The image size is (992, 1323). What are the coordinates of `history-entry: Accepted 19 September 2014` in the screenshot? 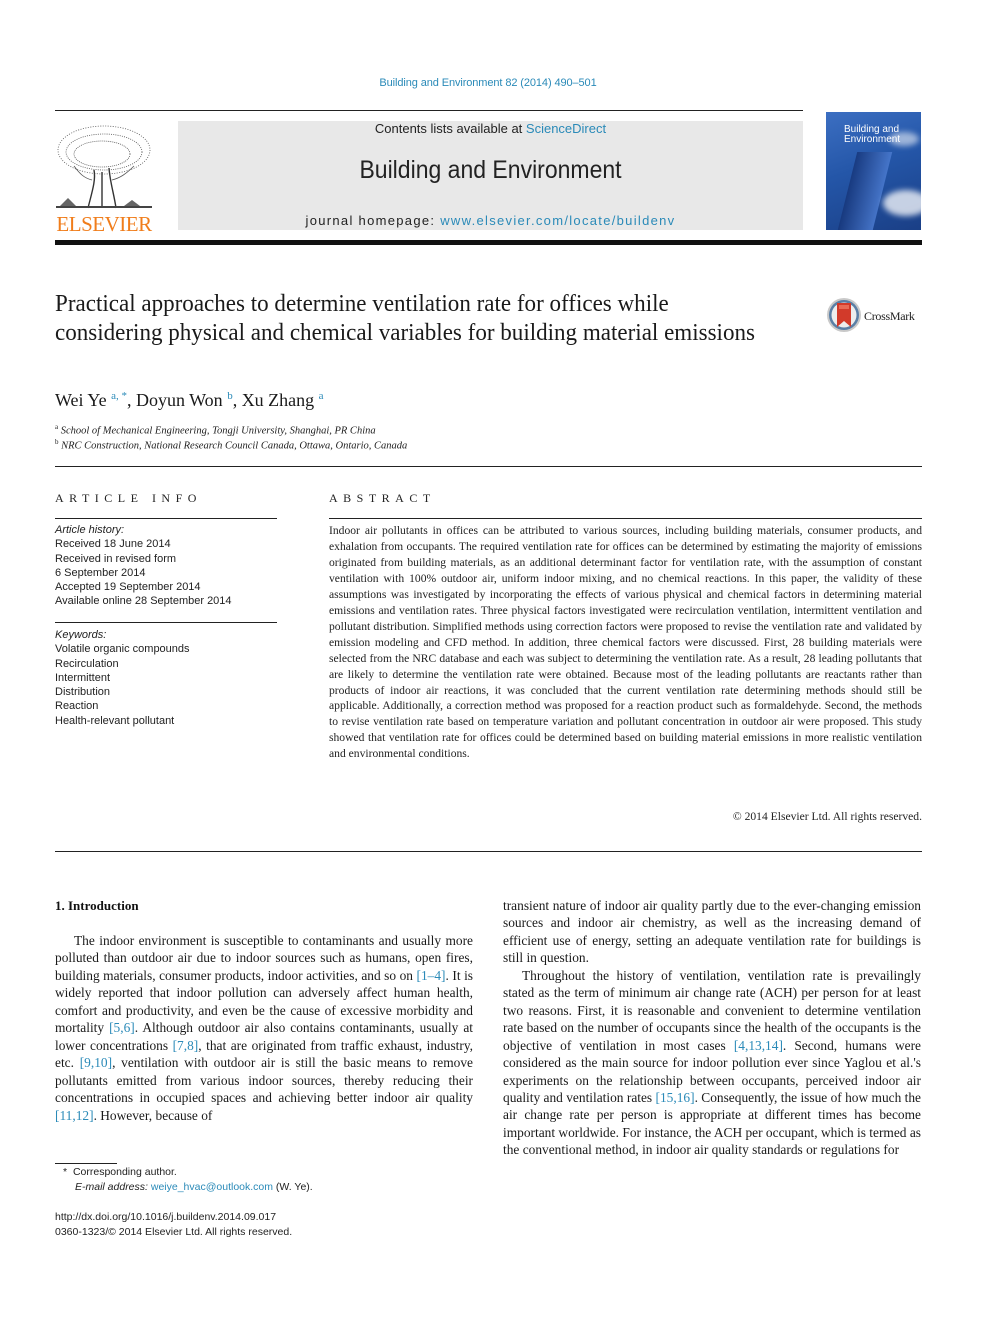 It's located at (128, 587).